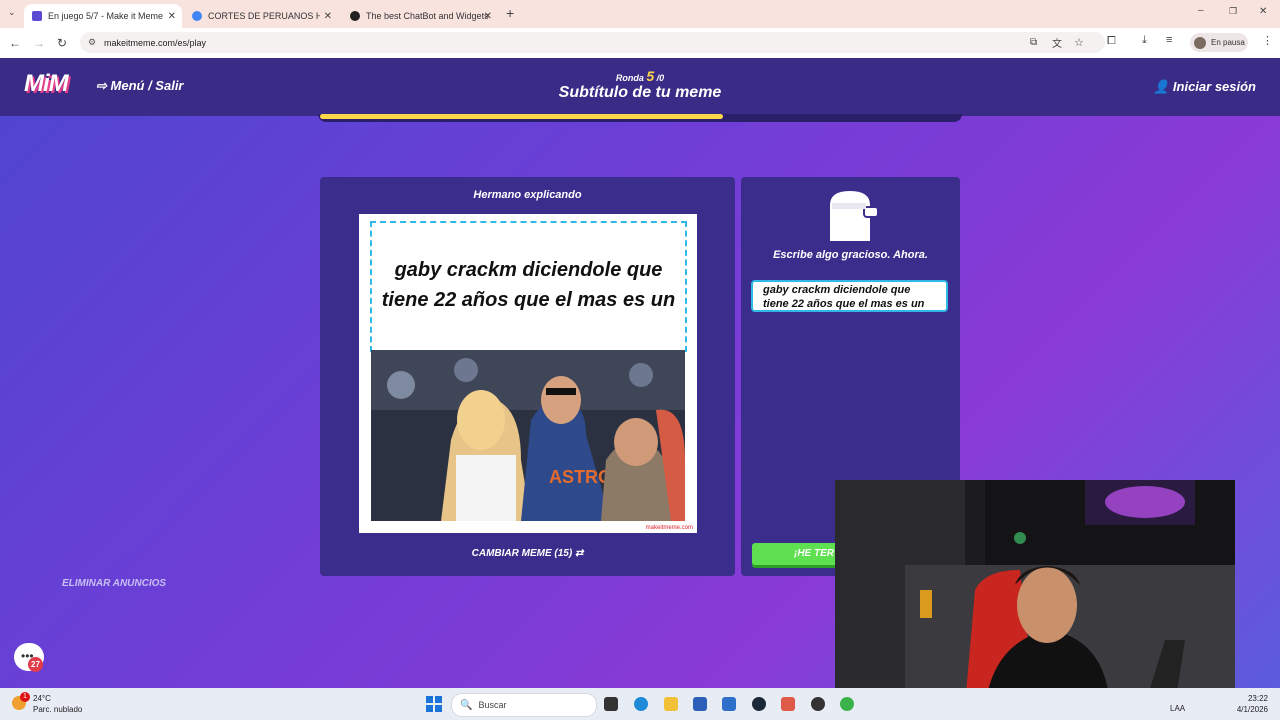  Describe the element at coordinates (15, 43) in the screenshot. I see `back-icon: ←` at that location.